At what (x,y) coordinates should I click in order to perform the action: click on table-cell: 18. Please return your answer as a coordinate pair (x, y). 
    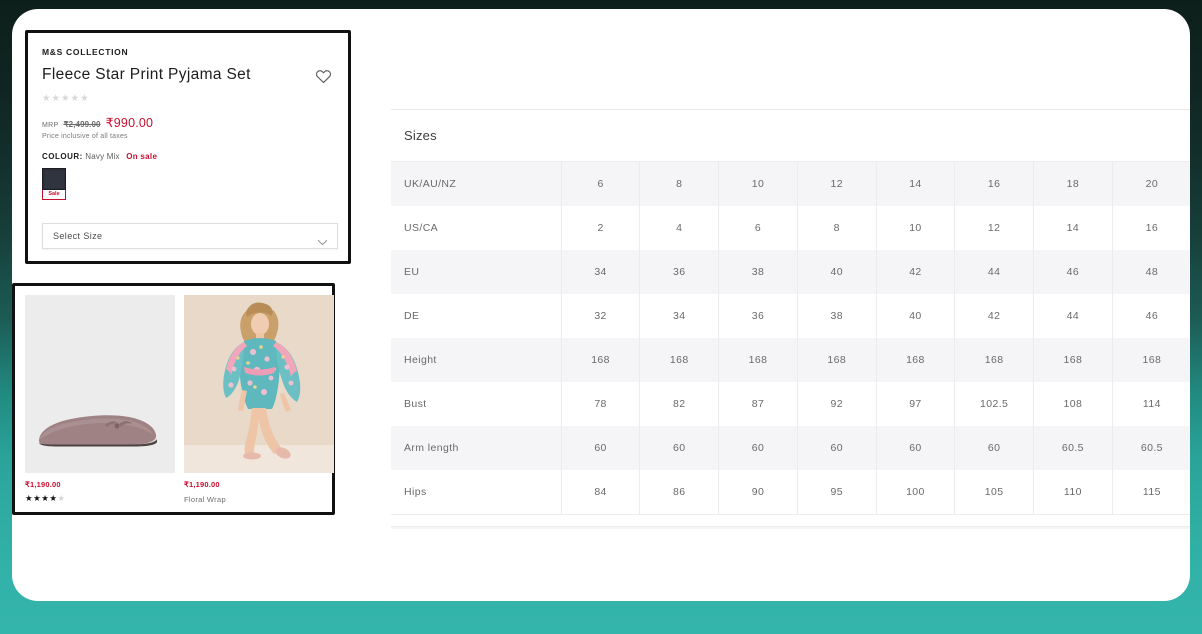
    Looking at the image, I should click on (1073, 184).